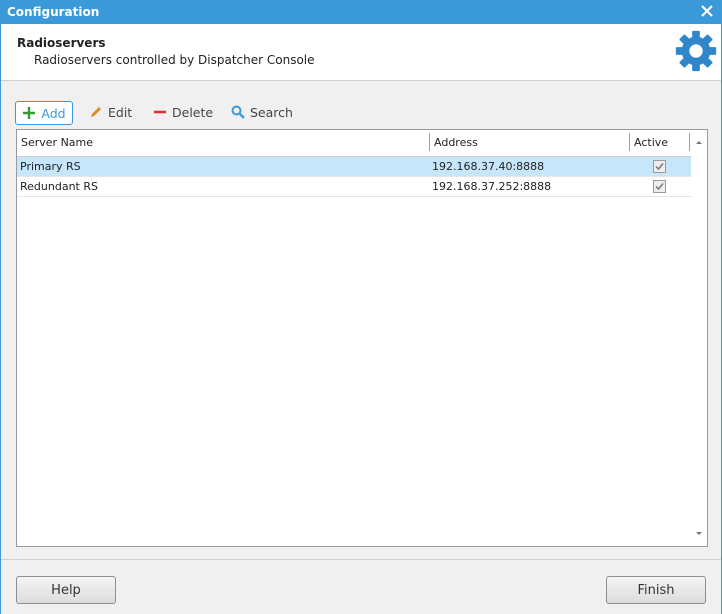  What do you see at coordinates (57, 142) in the screenshot?
I see `column-server-name: Server Name` at bounding box center [57, 142].